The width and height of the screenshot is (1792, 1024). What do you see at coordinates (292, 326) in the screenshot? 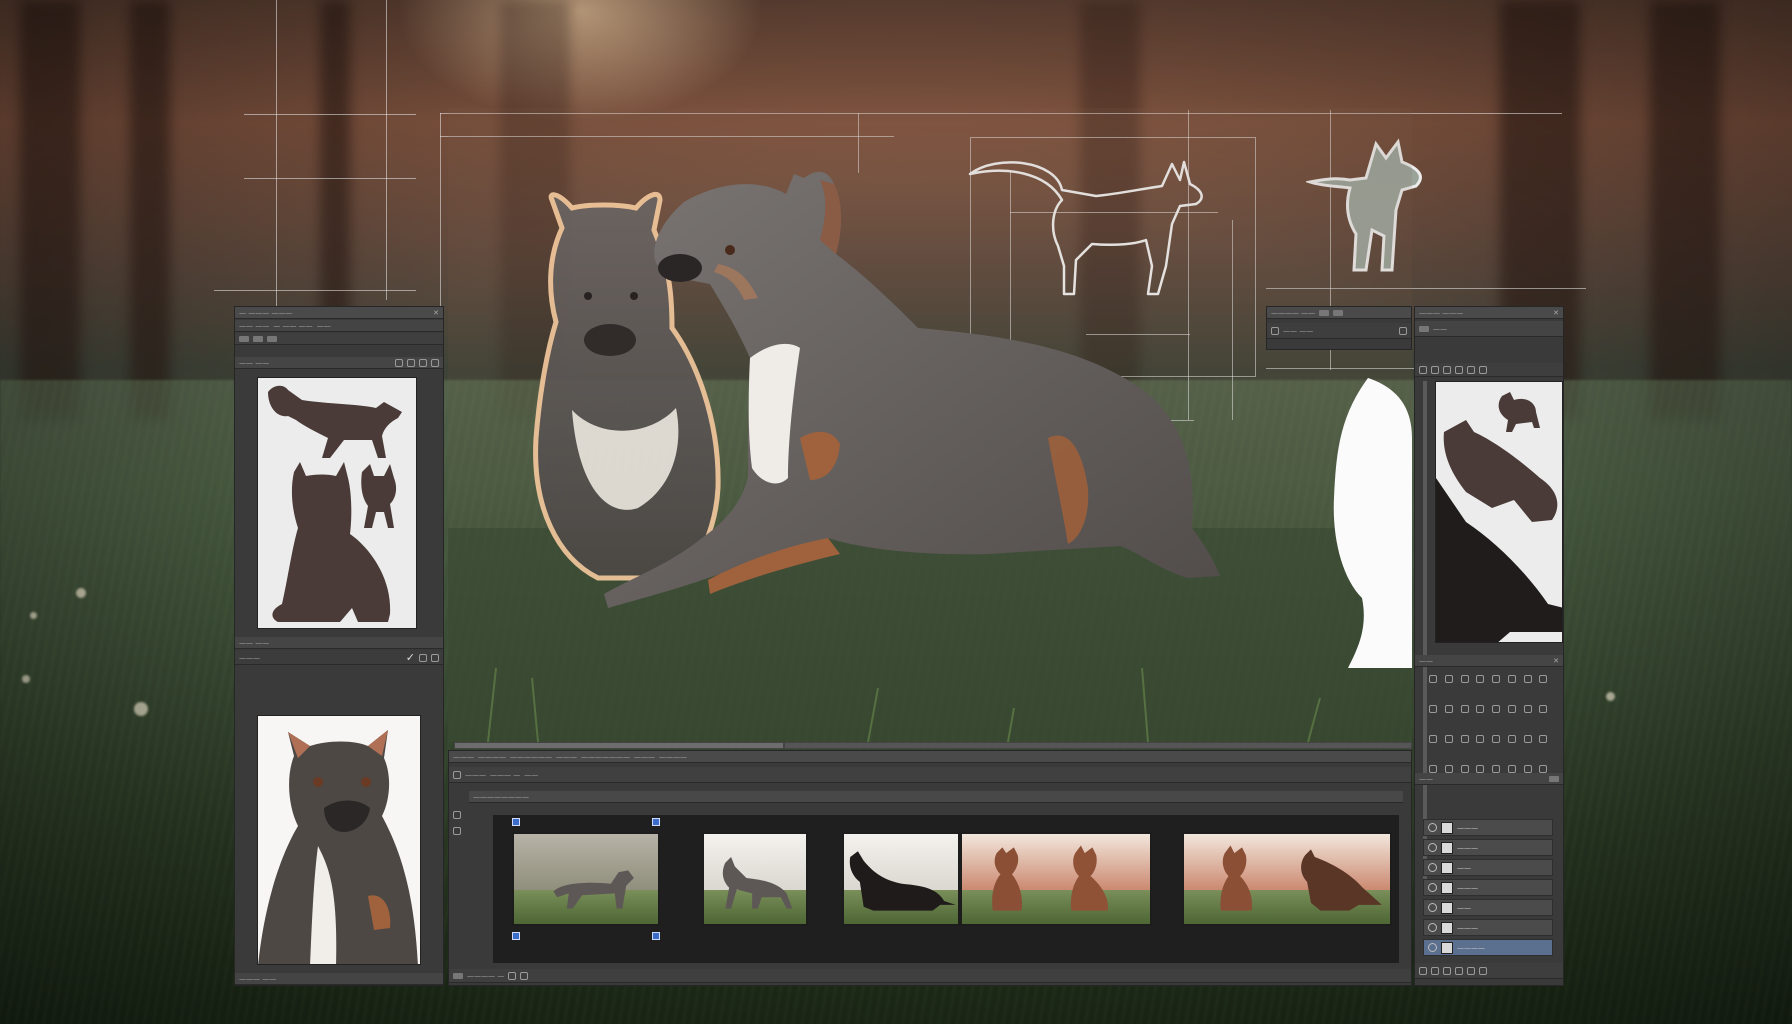
I see `left-tab-2: — —— ——` at bounding box center [292, 326].